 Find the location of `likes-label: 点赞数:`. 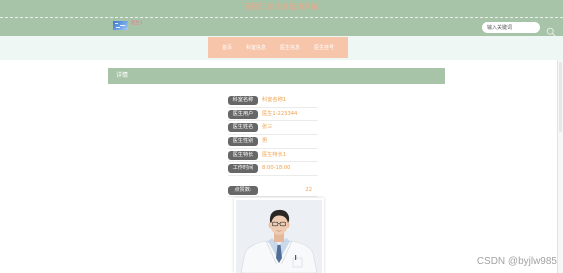

likes-label: 点赞数: is located at coordinates (243, 190).